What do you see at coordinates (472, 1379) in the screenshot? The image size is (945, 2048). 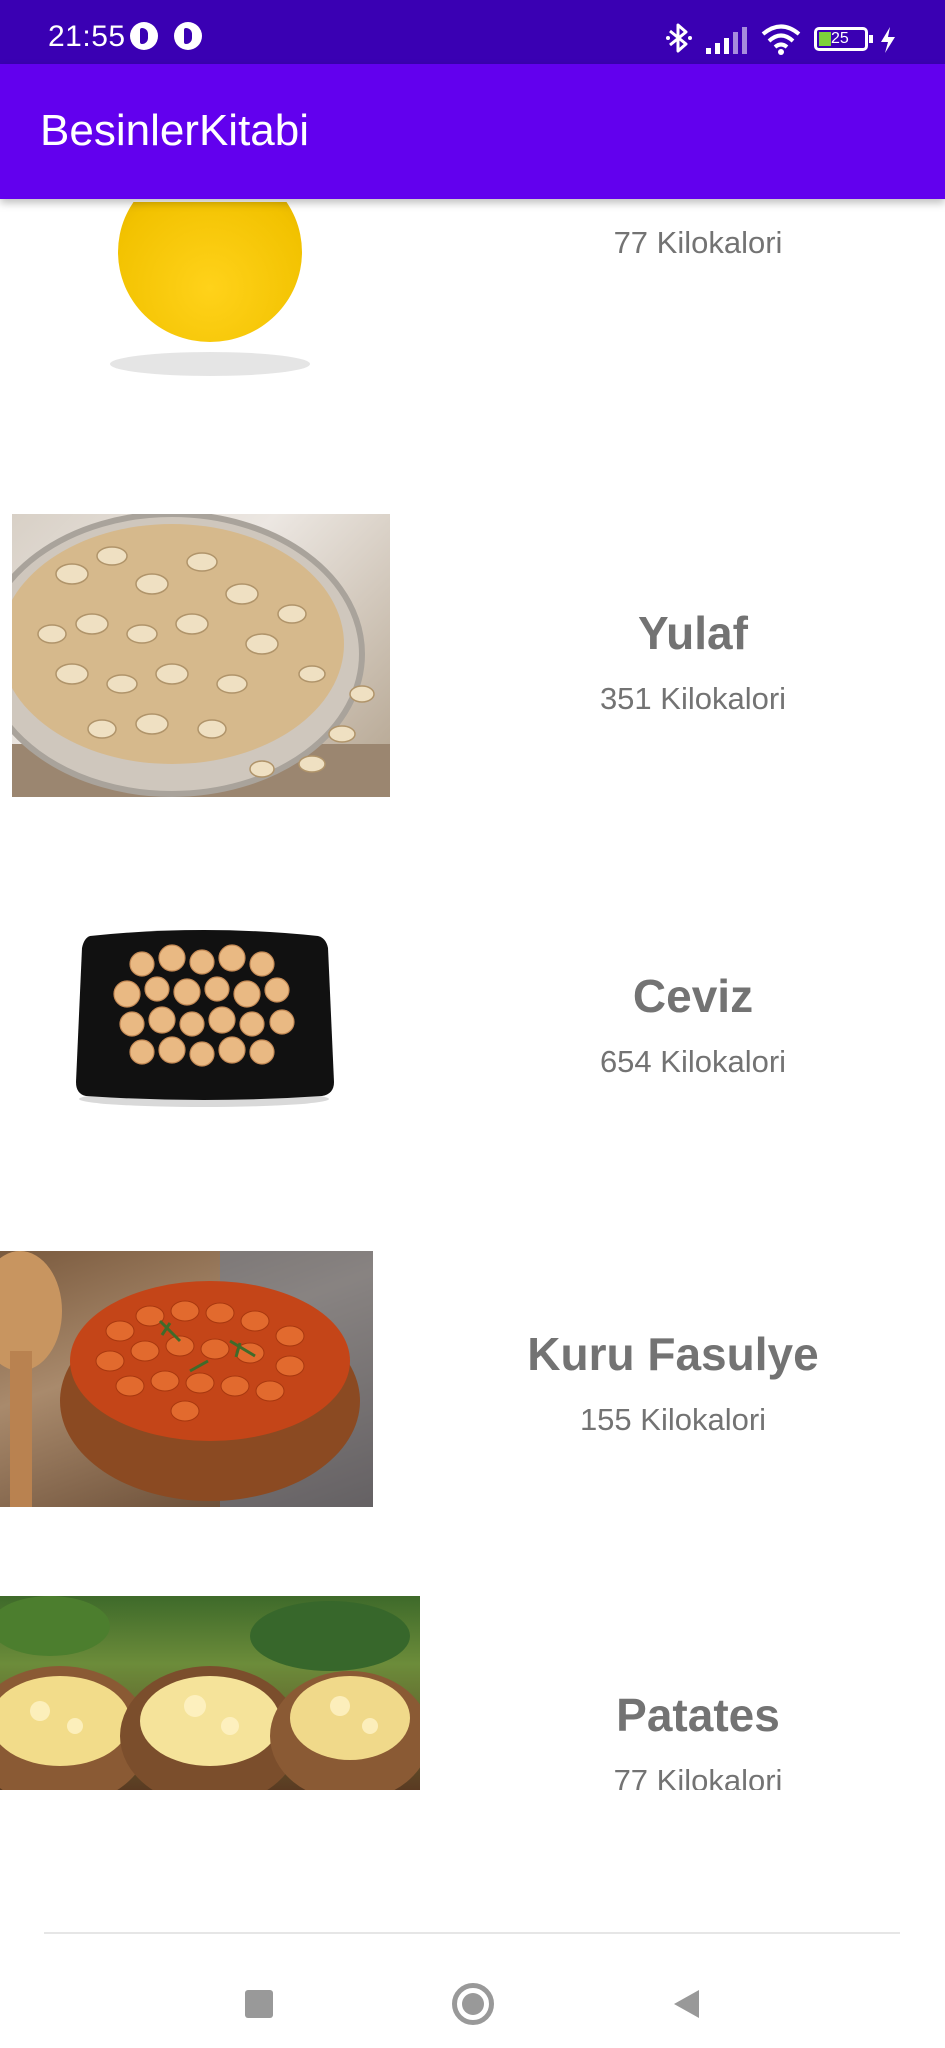 I see `list-item: Kuru Fasulye 155 Kilokalori` at bounding box center [472, 1379].